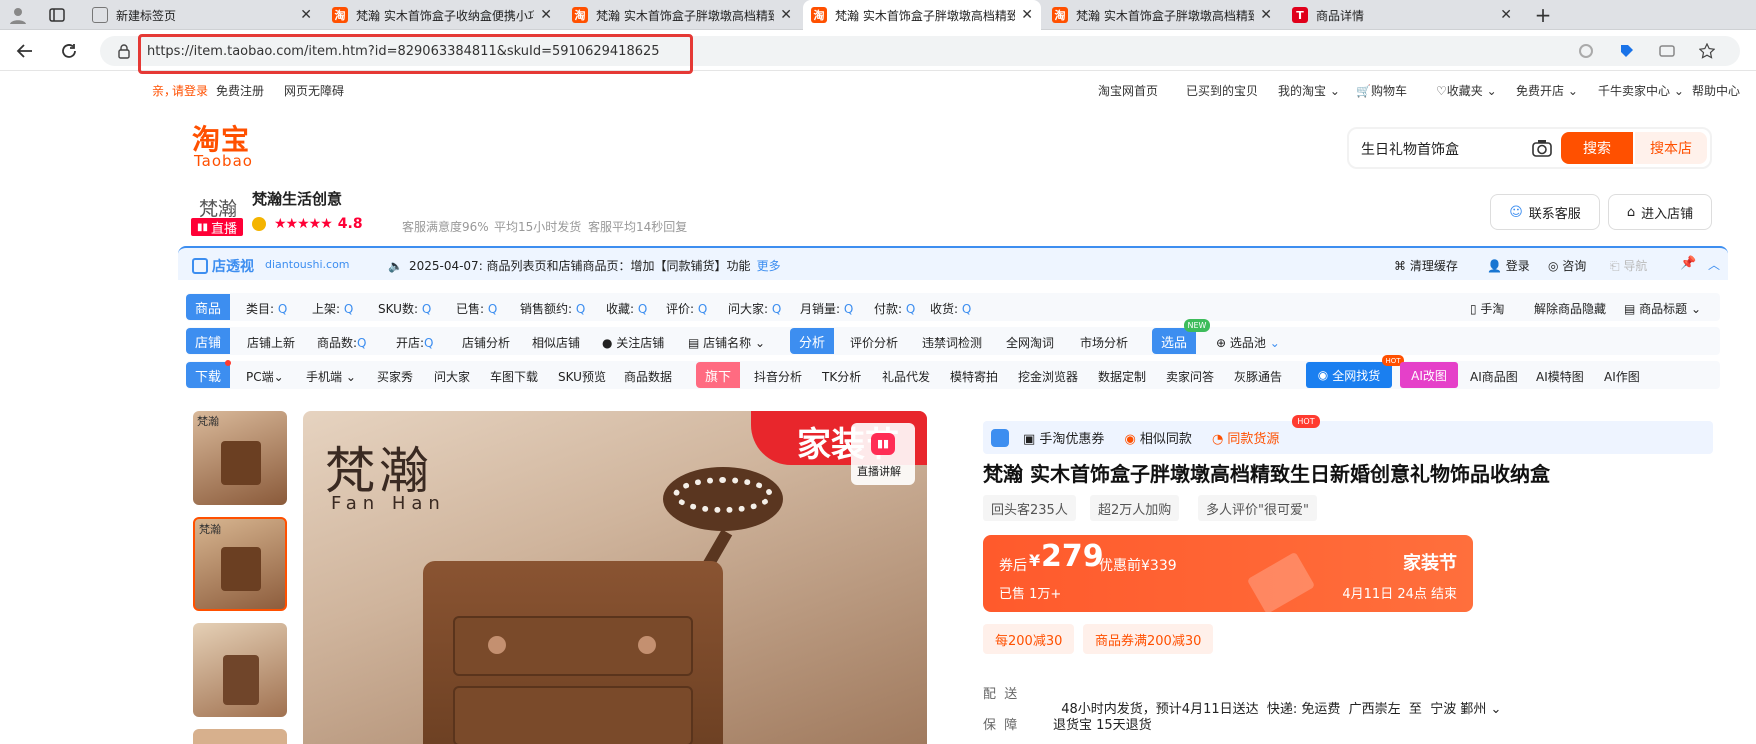  I want to click on row1-stat-item: 收藏: Q, so click(636, 308).